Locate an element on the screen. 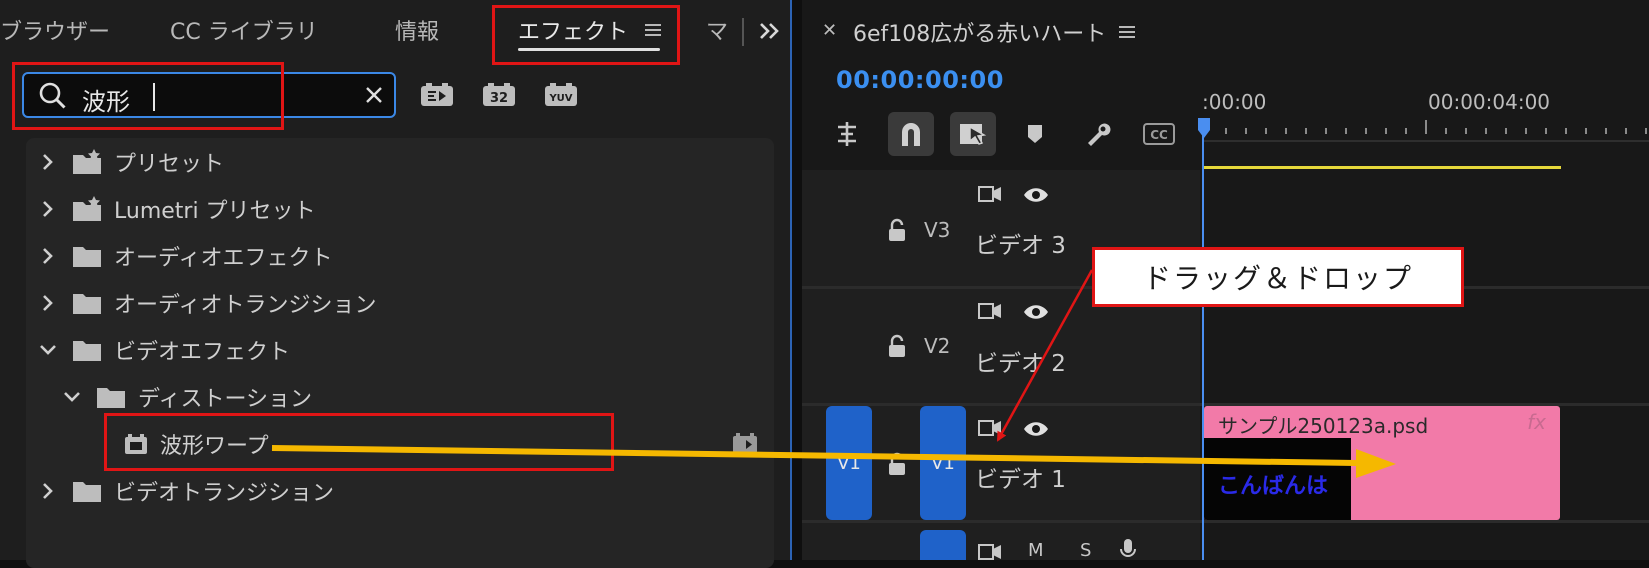  svg-text: YUV is located at coordinates (560, 98).